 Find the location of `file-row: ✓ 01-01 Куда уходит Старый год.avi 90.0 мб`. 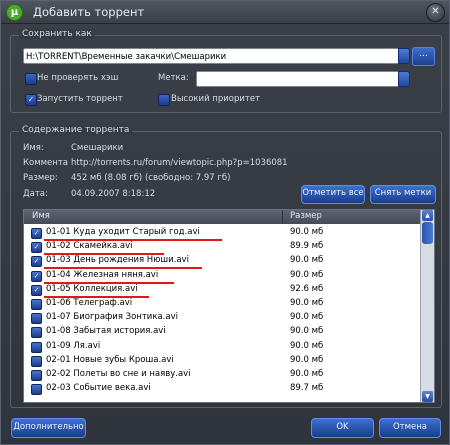

file-row: ✓ 01-01 Куда уходит Старый год.avi 90.0 мб is located at coordinates (222, 233).